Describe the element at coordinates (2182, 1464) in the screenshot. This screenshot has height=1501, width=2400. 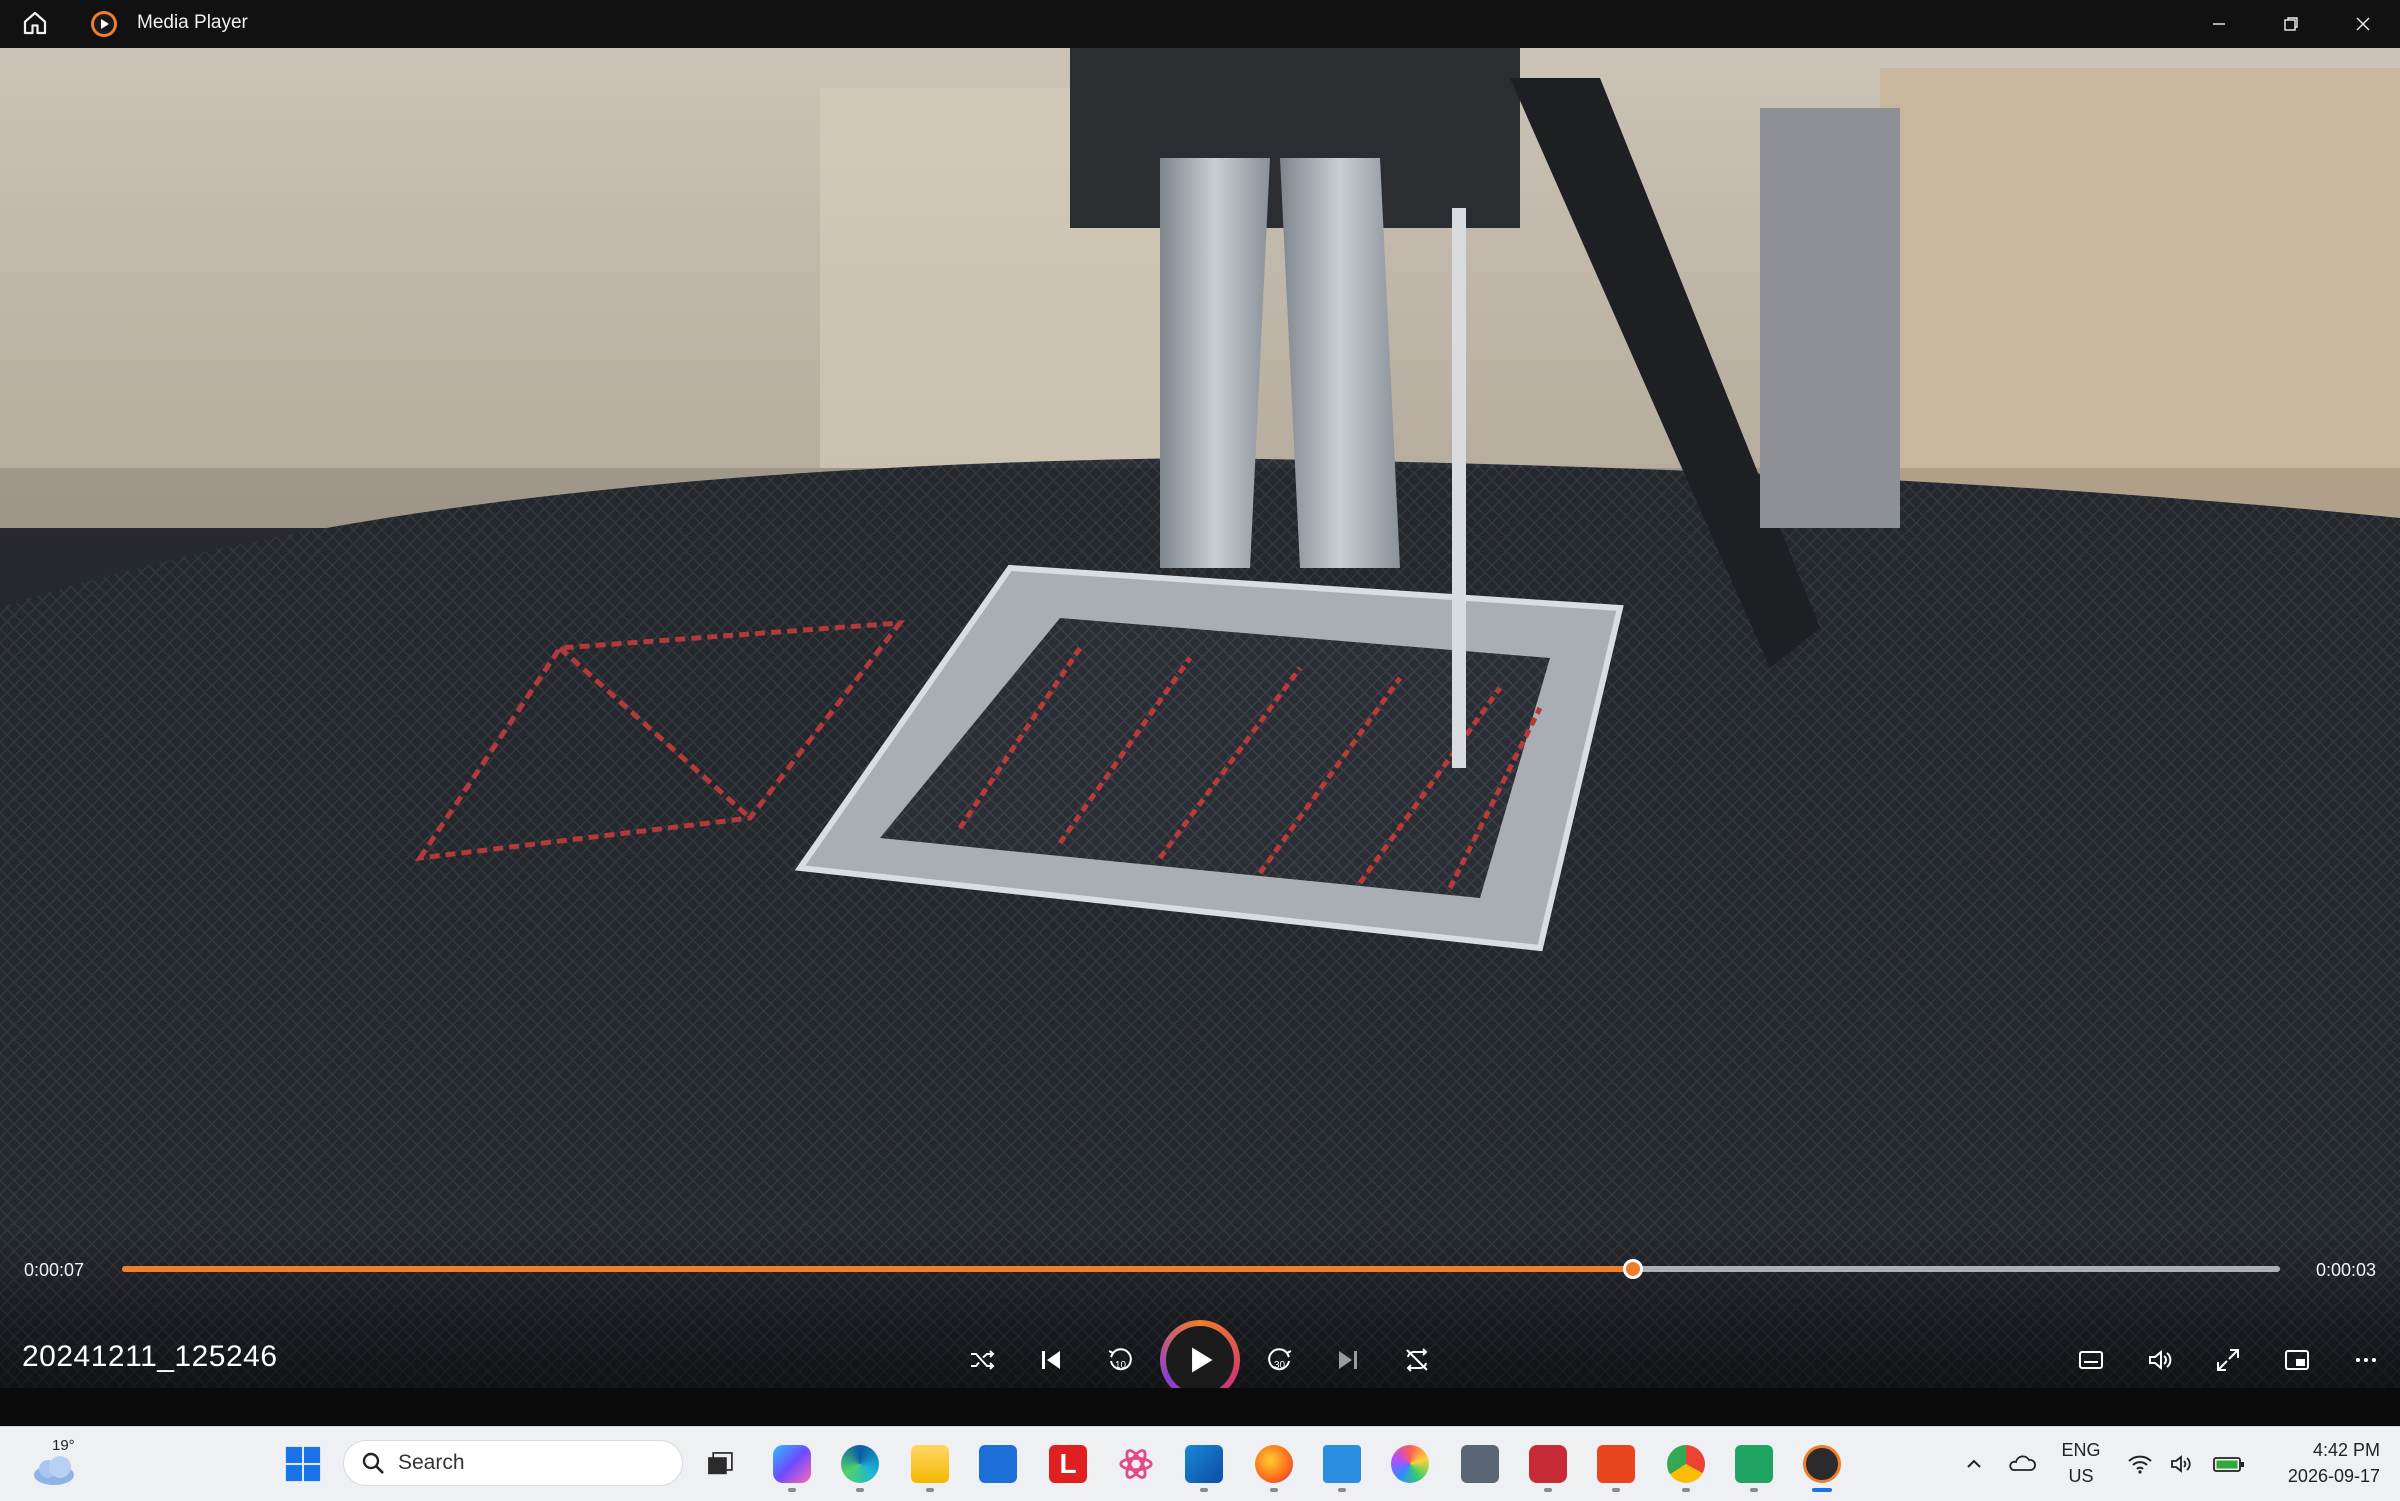
I see `speaker-icon` at that location.